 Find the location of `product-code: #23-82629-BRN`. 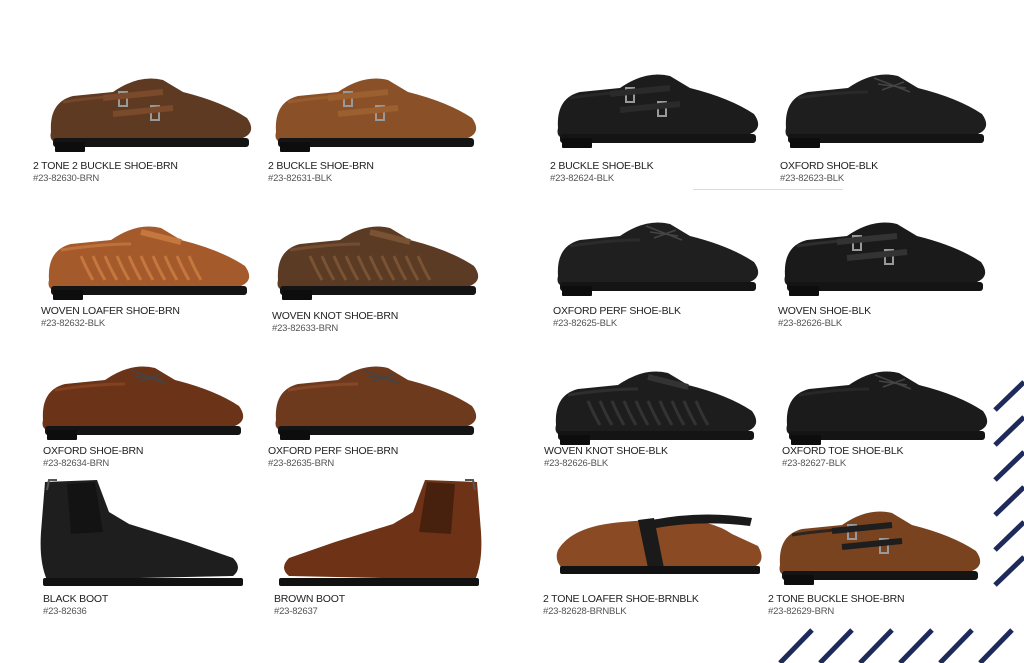

product-code: #23-82629-BRN is located at coordinates (801, 611).